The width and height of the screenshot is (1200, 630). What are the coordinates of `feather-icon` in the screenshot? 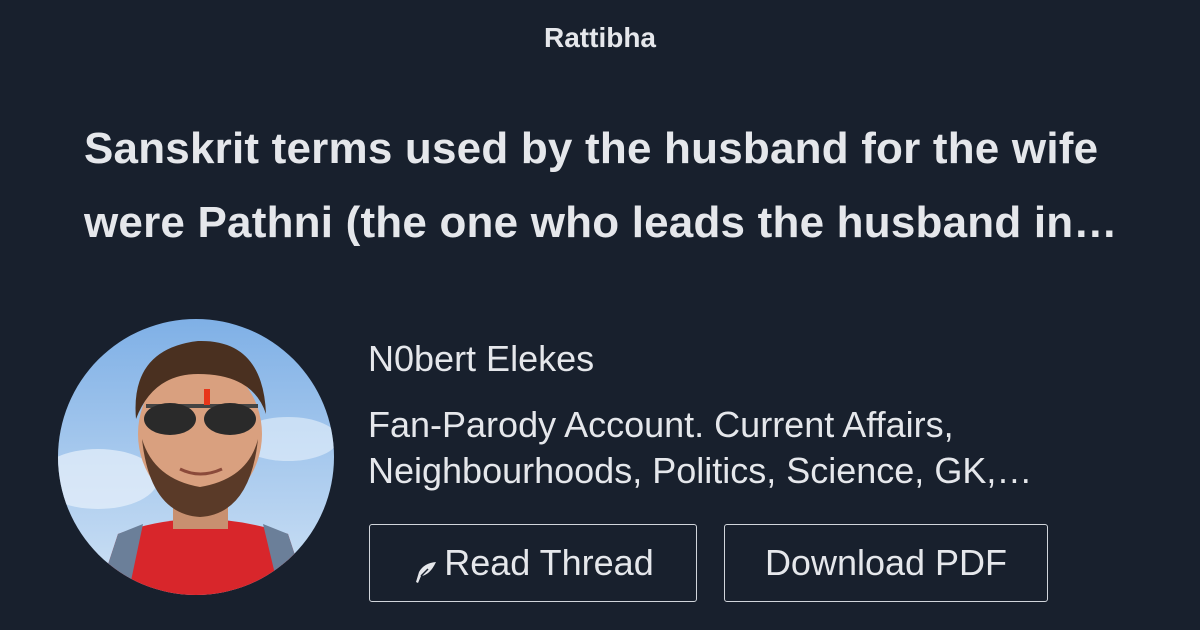 It's located at (425, 568).